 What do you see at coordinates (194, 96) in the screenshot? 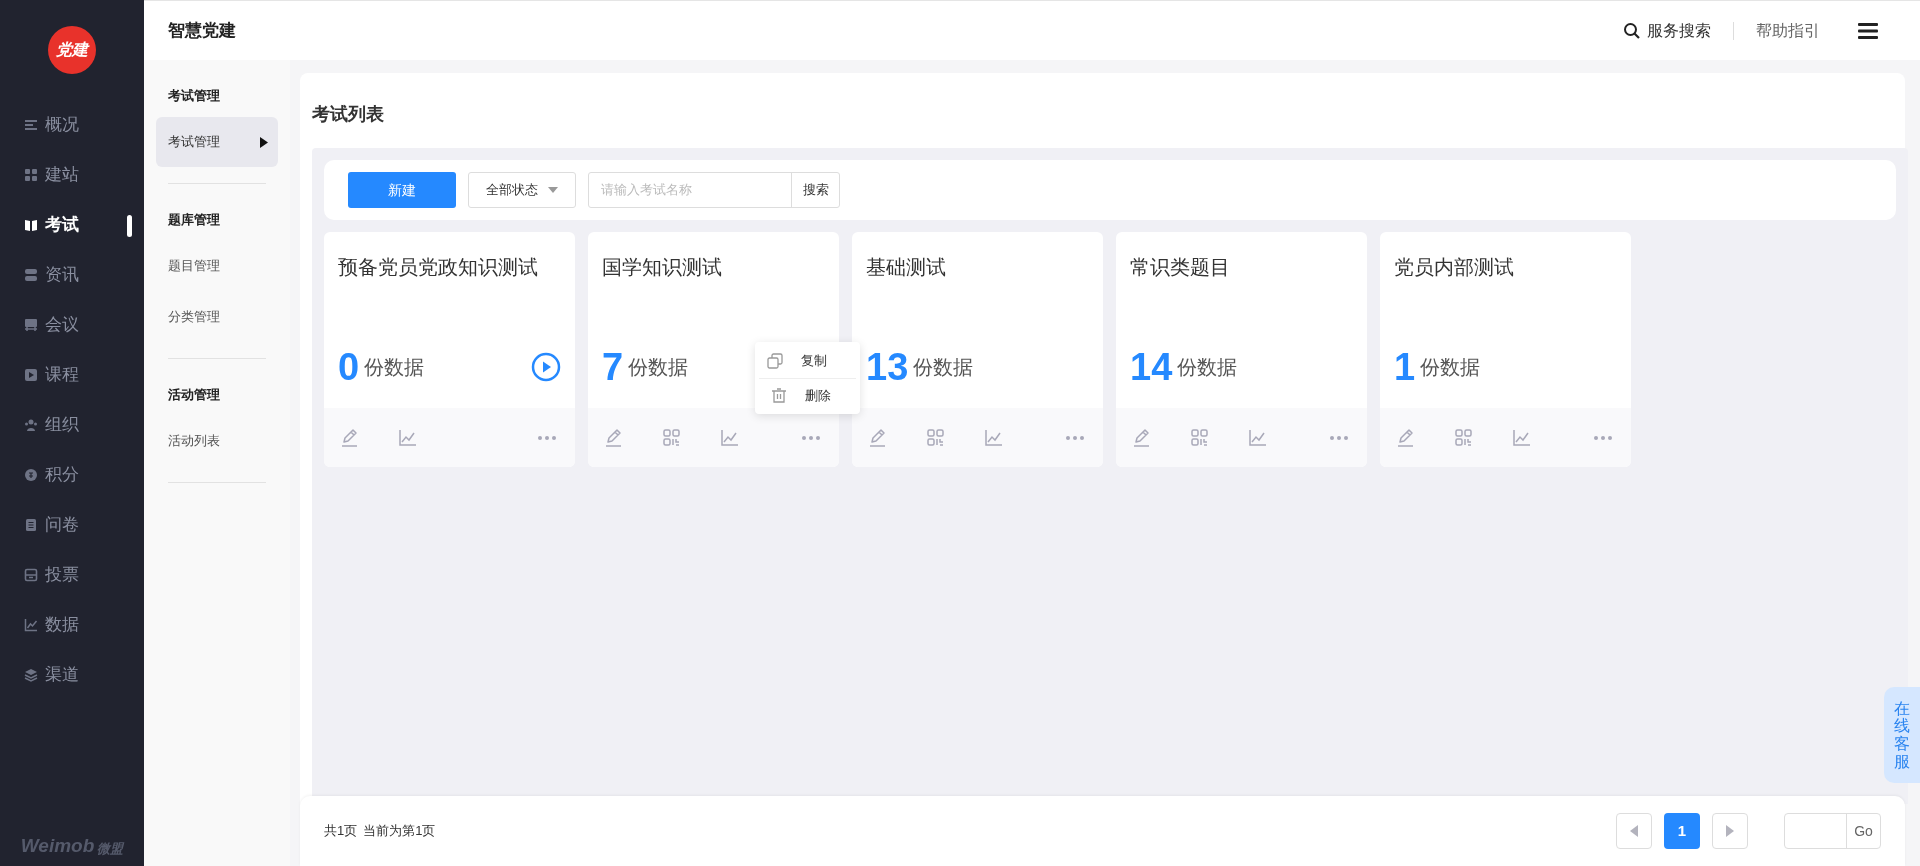
I see `section-heading: 考试管理` at bounding box center [194, 96].